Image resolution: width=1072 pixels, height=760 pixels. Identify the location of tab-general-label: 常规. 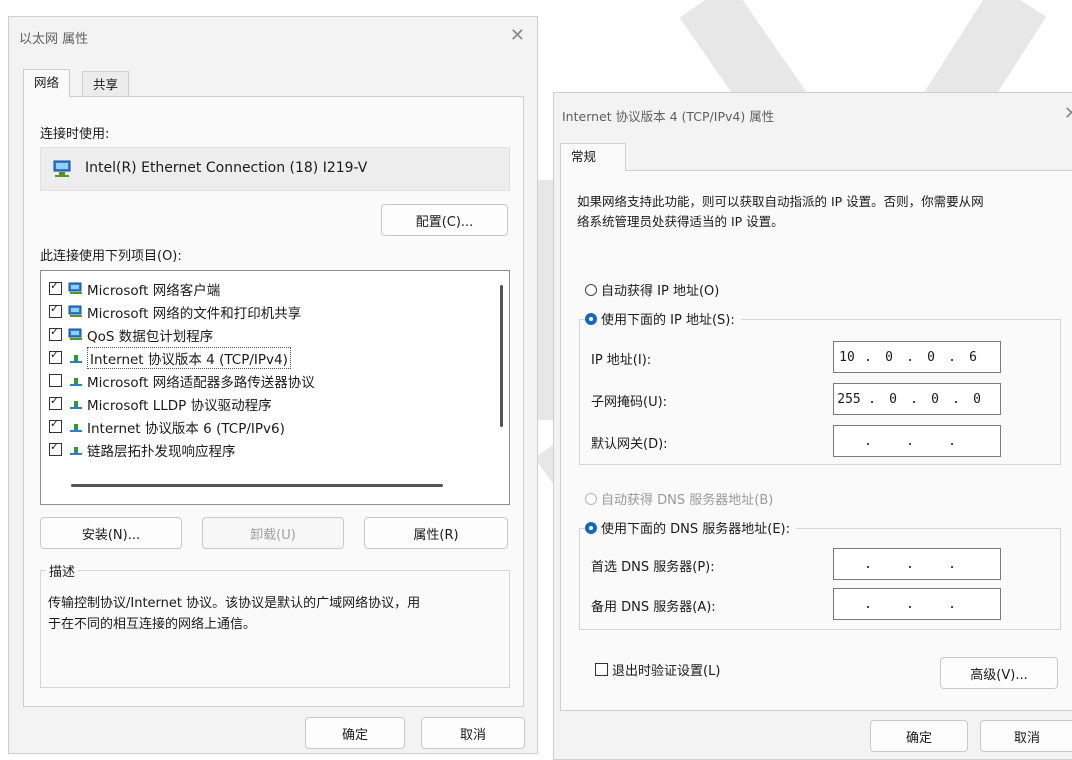
(584, 156).